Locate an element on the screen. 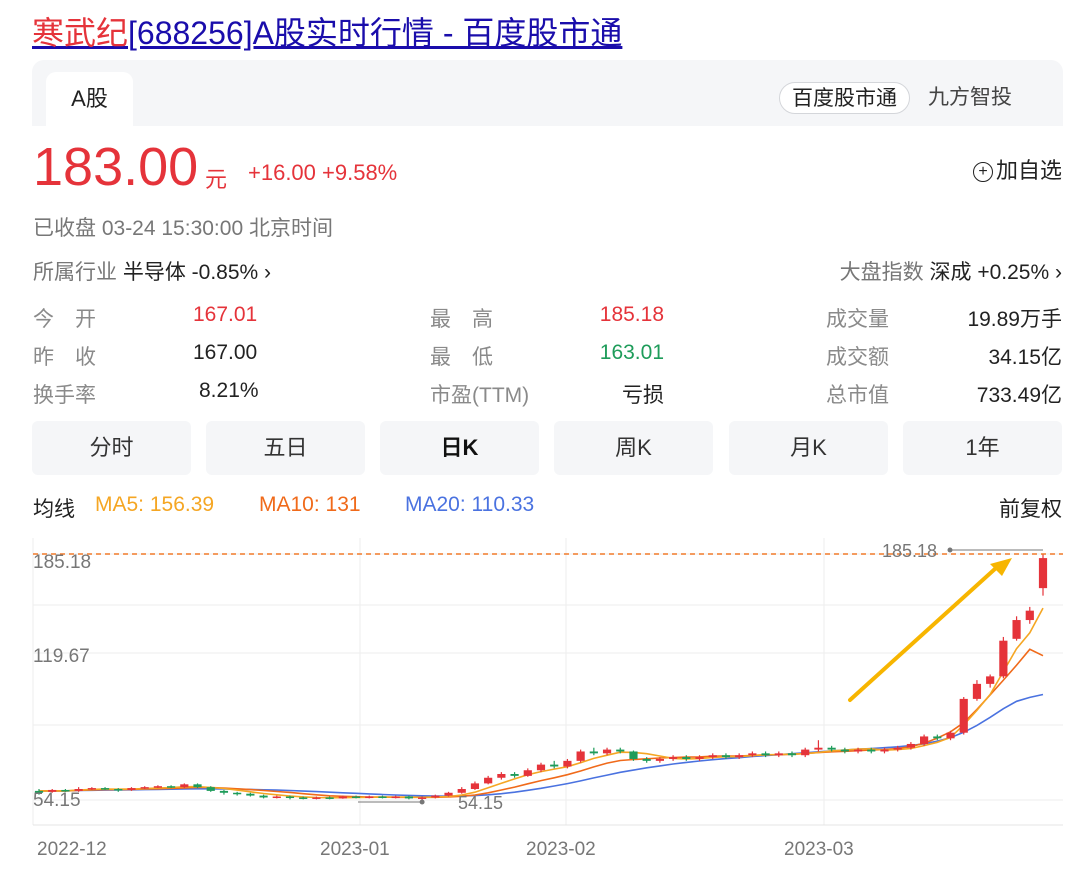 The image size is (1080, 871). mcap-value: 733.49亿 is located at coordinates (1019, 395).